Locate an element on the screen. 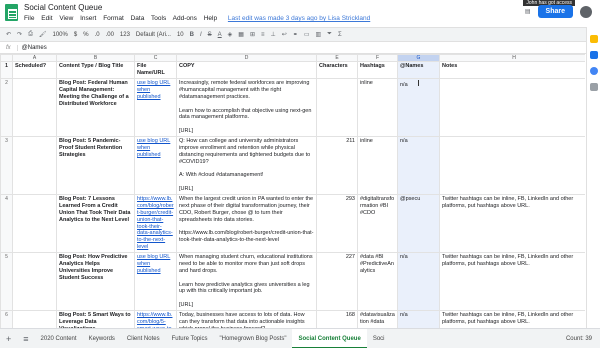  menu-edit: Edit is located at coordinates (46, 18).